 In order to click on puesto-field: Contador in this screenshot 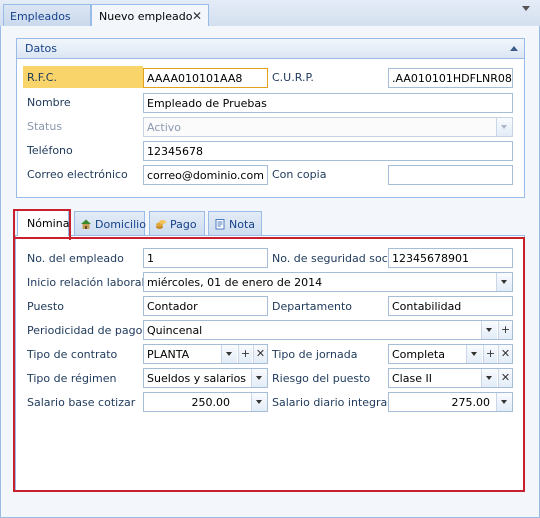, I will do `click(205, 306)`.